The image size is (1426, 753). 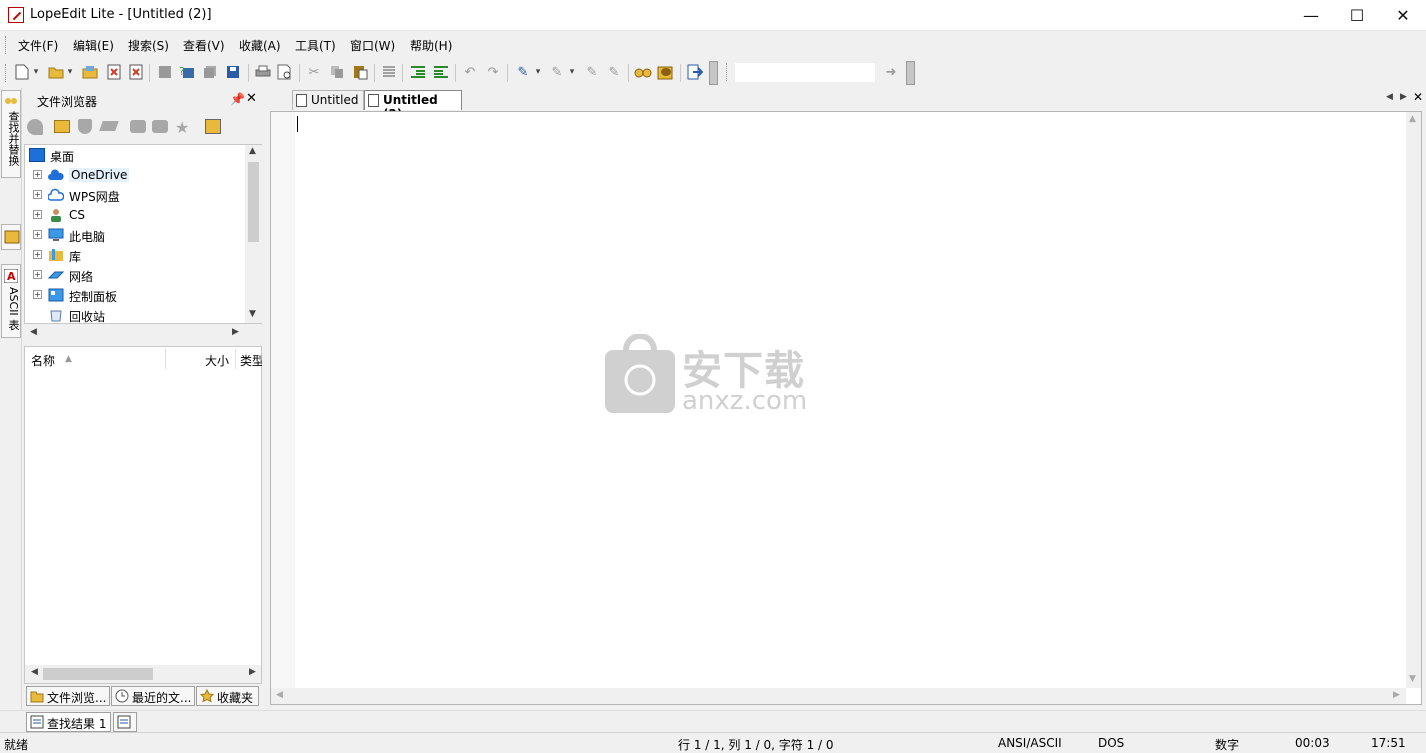 What do you see at coordinates (135, 215) in the screenshot?
I see `tree-item-user: + CS` at bounding box center [135, 215].